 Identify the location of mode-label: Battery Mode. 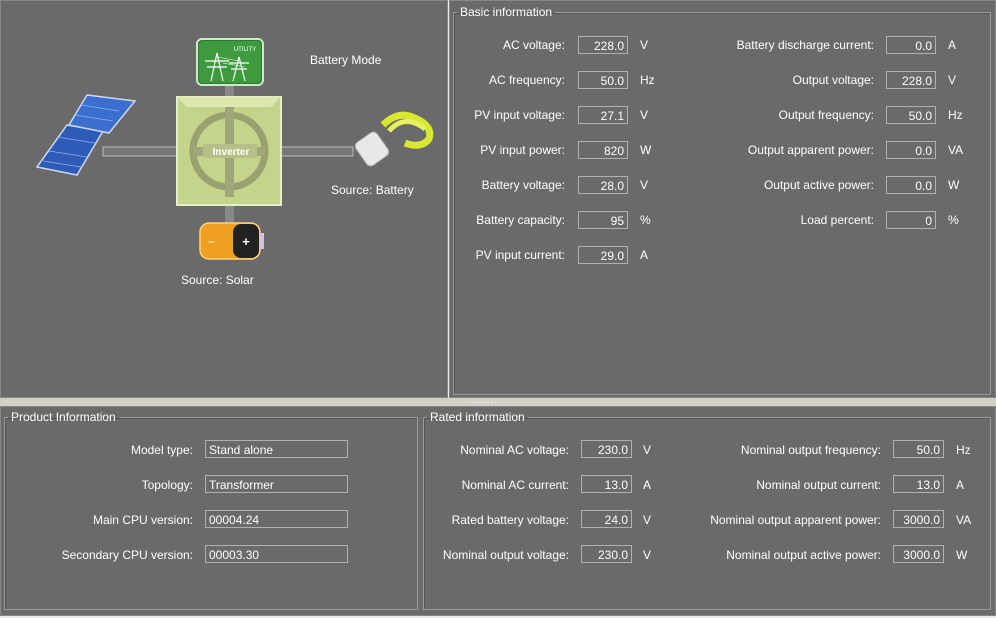
(346, 60).